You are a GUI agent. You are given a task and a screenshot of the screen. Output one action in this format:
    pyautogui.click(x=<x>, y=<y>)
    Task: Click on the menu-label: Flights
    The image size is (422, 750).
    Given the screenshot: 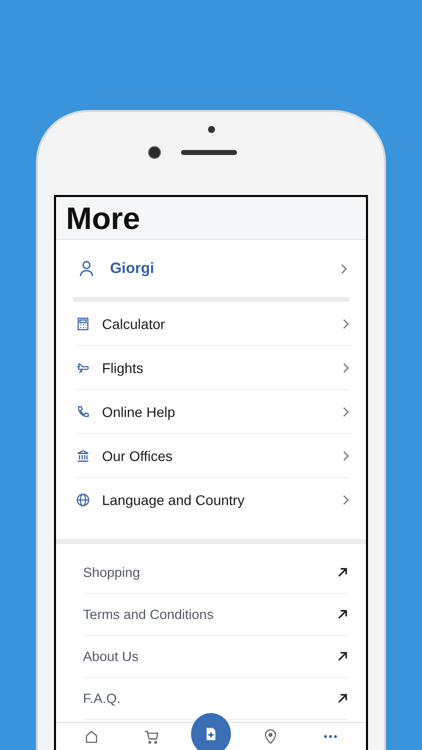 What is the action you would take?
    pyautogui.click(x=123, y=368)
    